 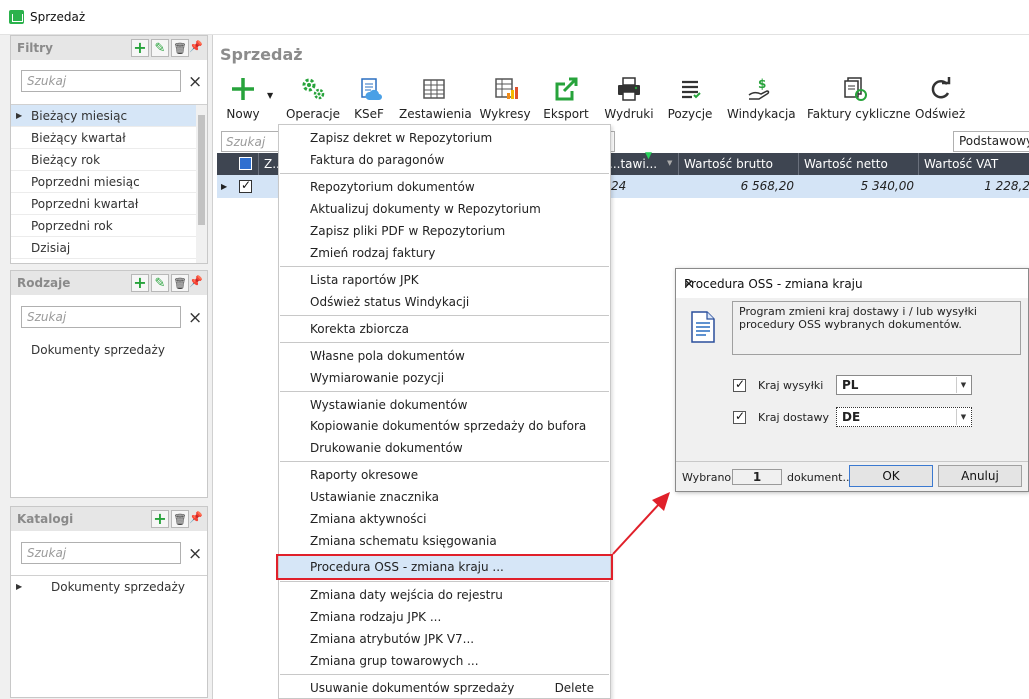 What do you see at coordinates (160, 283) in the screenshot?
I see `edit-kind-button: ✎` at bounding box center [160, 283].